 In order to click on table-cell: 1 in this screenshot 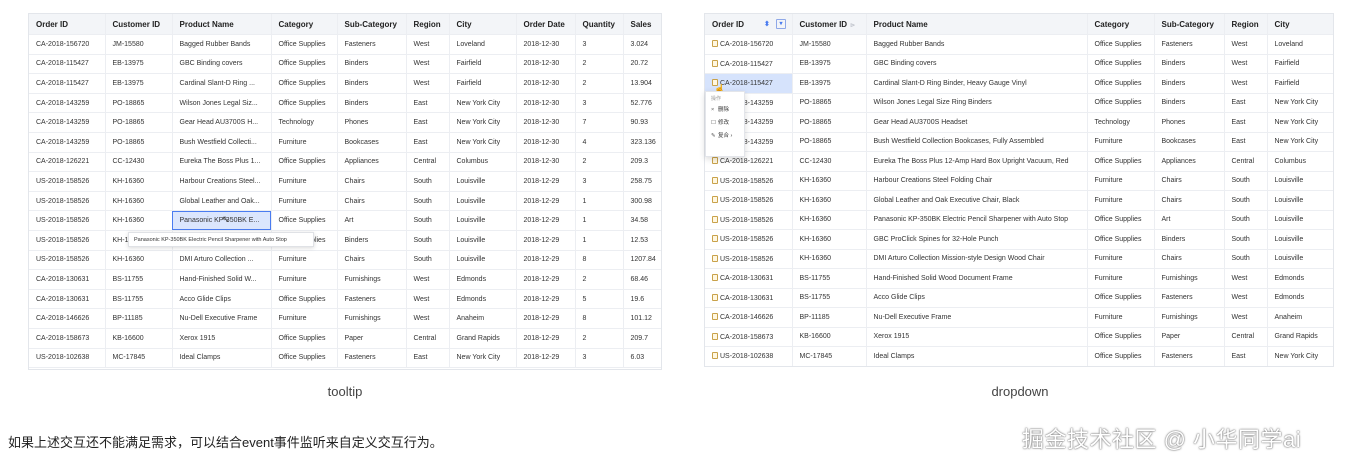, I will do `click(599, 240)`.